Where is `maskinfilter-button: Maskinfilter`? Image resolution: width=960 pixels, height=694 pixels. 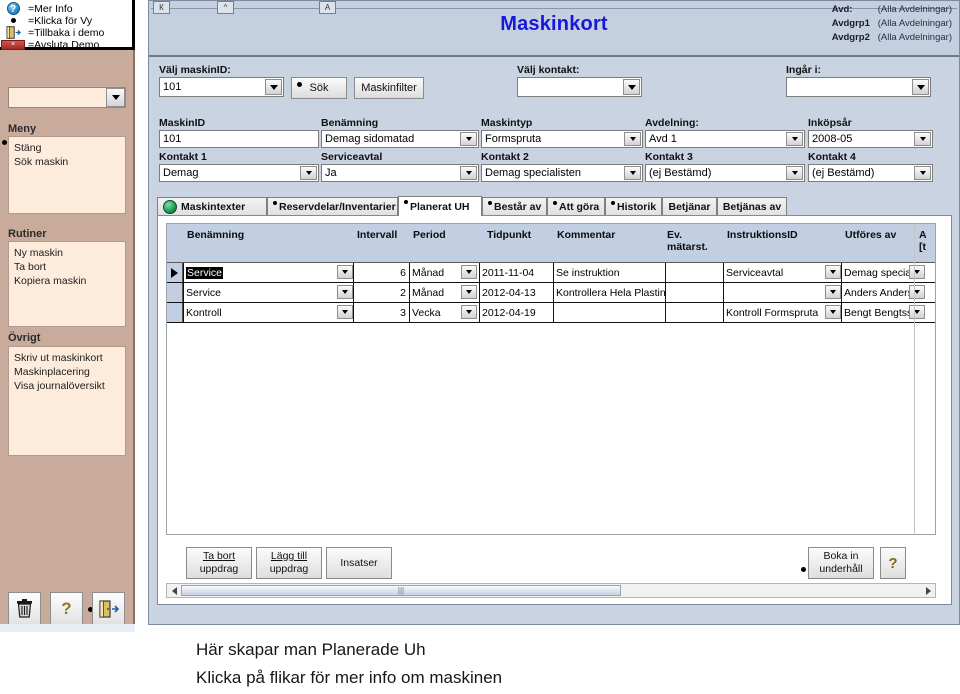
maskinfilter-button: Maskinfilter is located at coordinates (389, 88).